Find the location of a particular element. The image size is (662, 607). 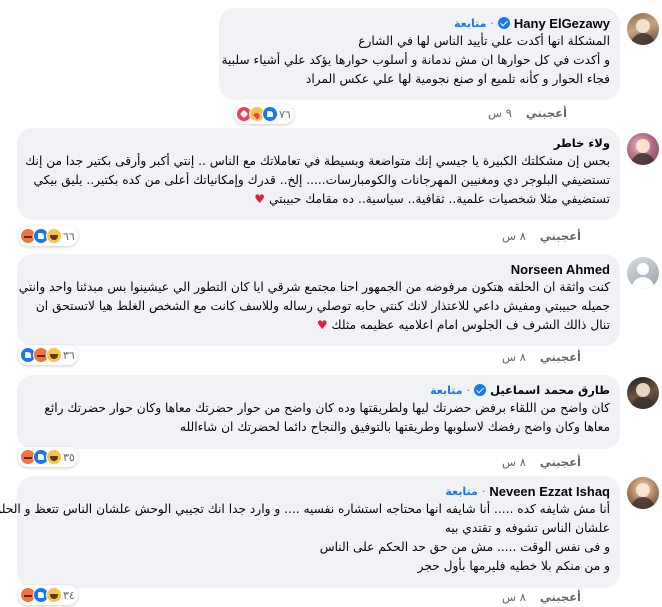

default-avatar-icon is located at coordinates (643, 273).